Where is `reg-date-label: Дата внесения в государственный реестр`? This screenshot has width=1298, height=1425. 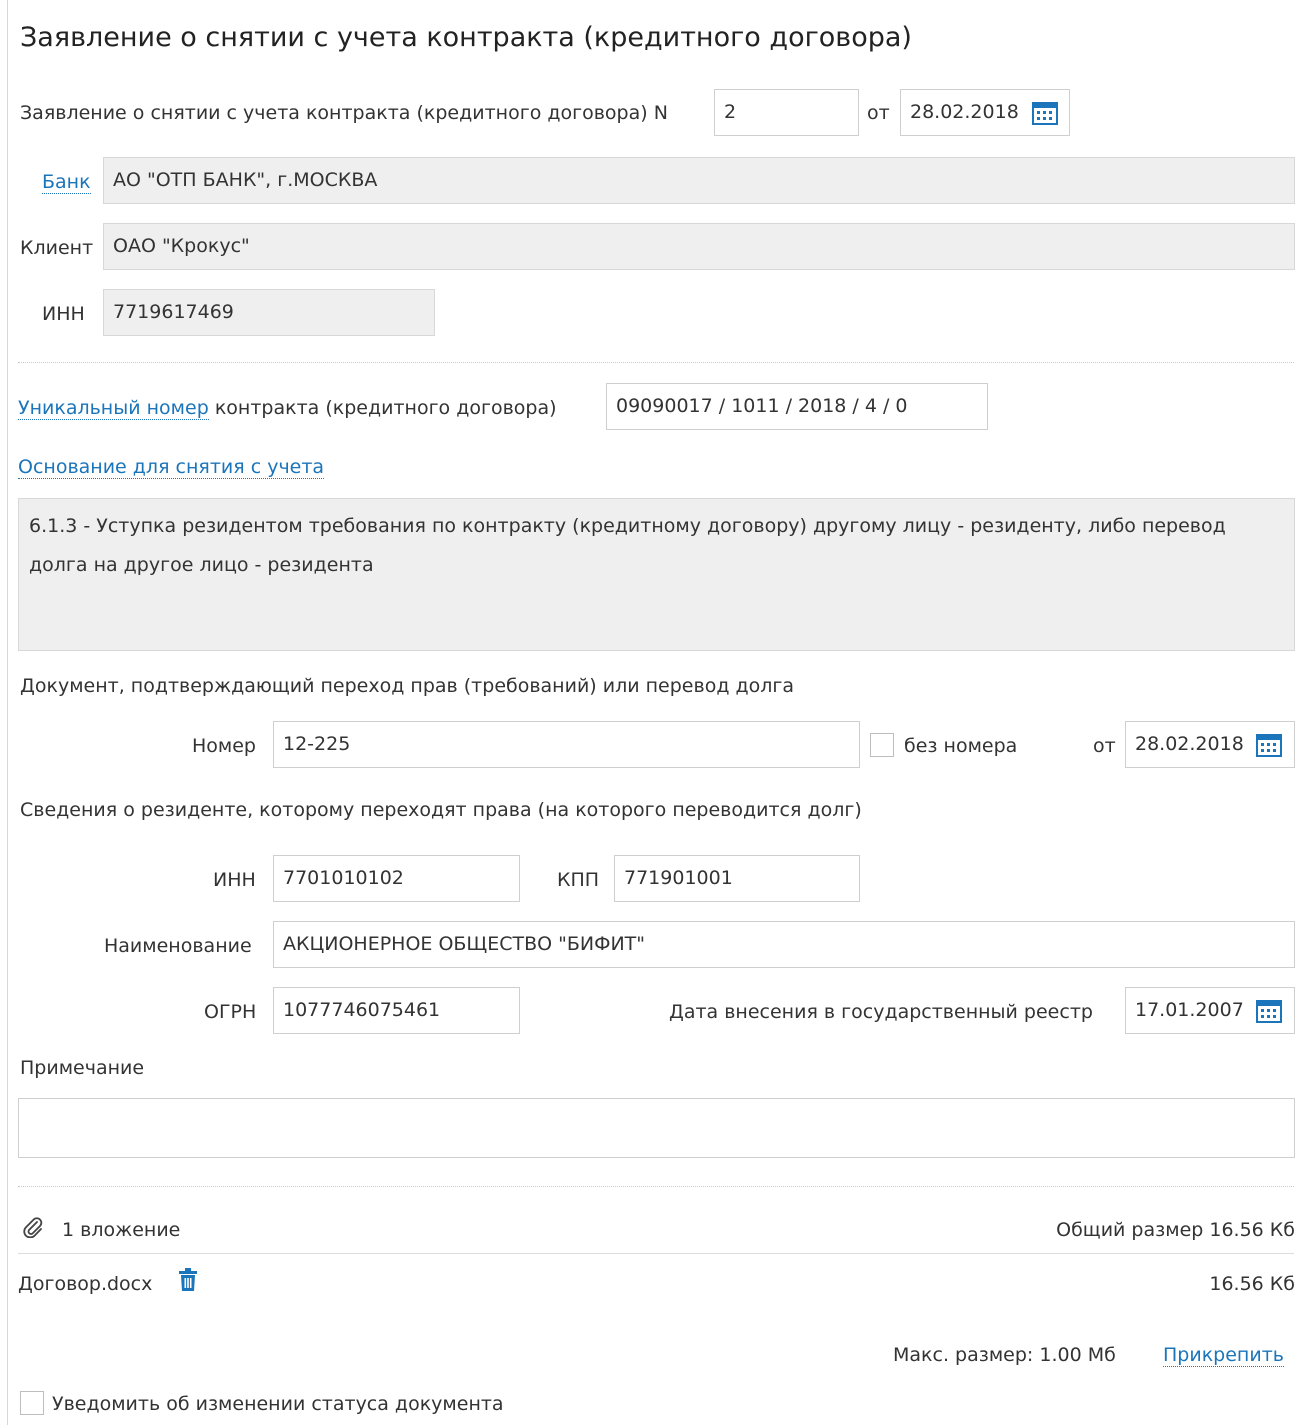
reg-date-label: Дата внесения в государственный реестр is located at coordinates (881, 1012).